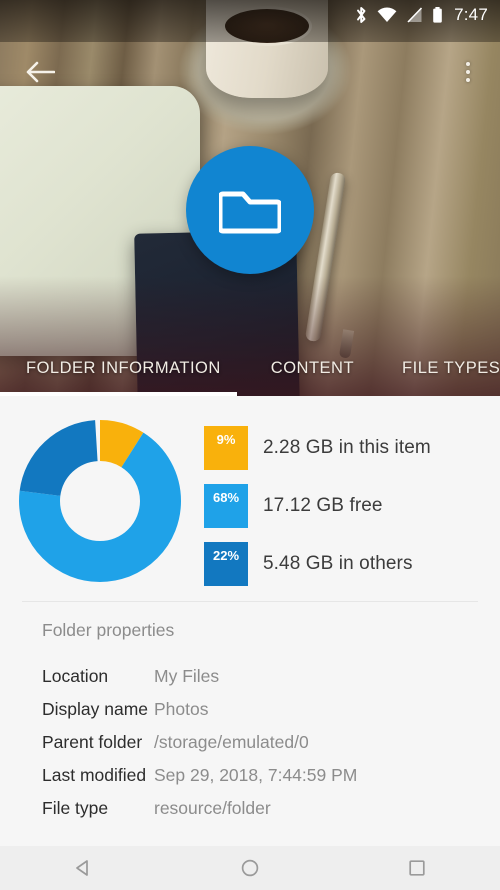  I want to click on nav-home-icon, so click(250, 868).